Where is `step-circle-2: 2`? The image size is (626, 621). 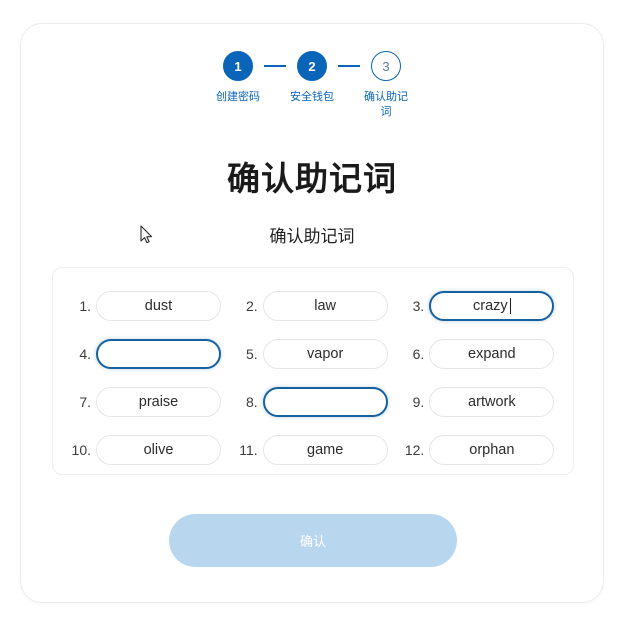
step-circle-2: 2 is located at coordinates (312, 66).